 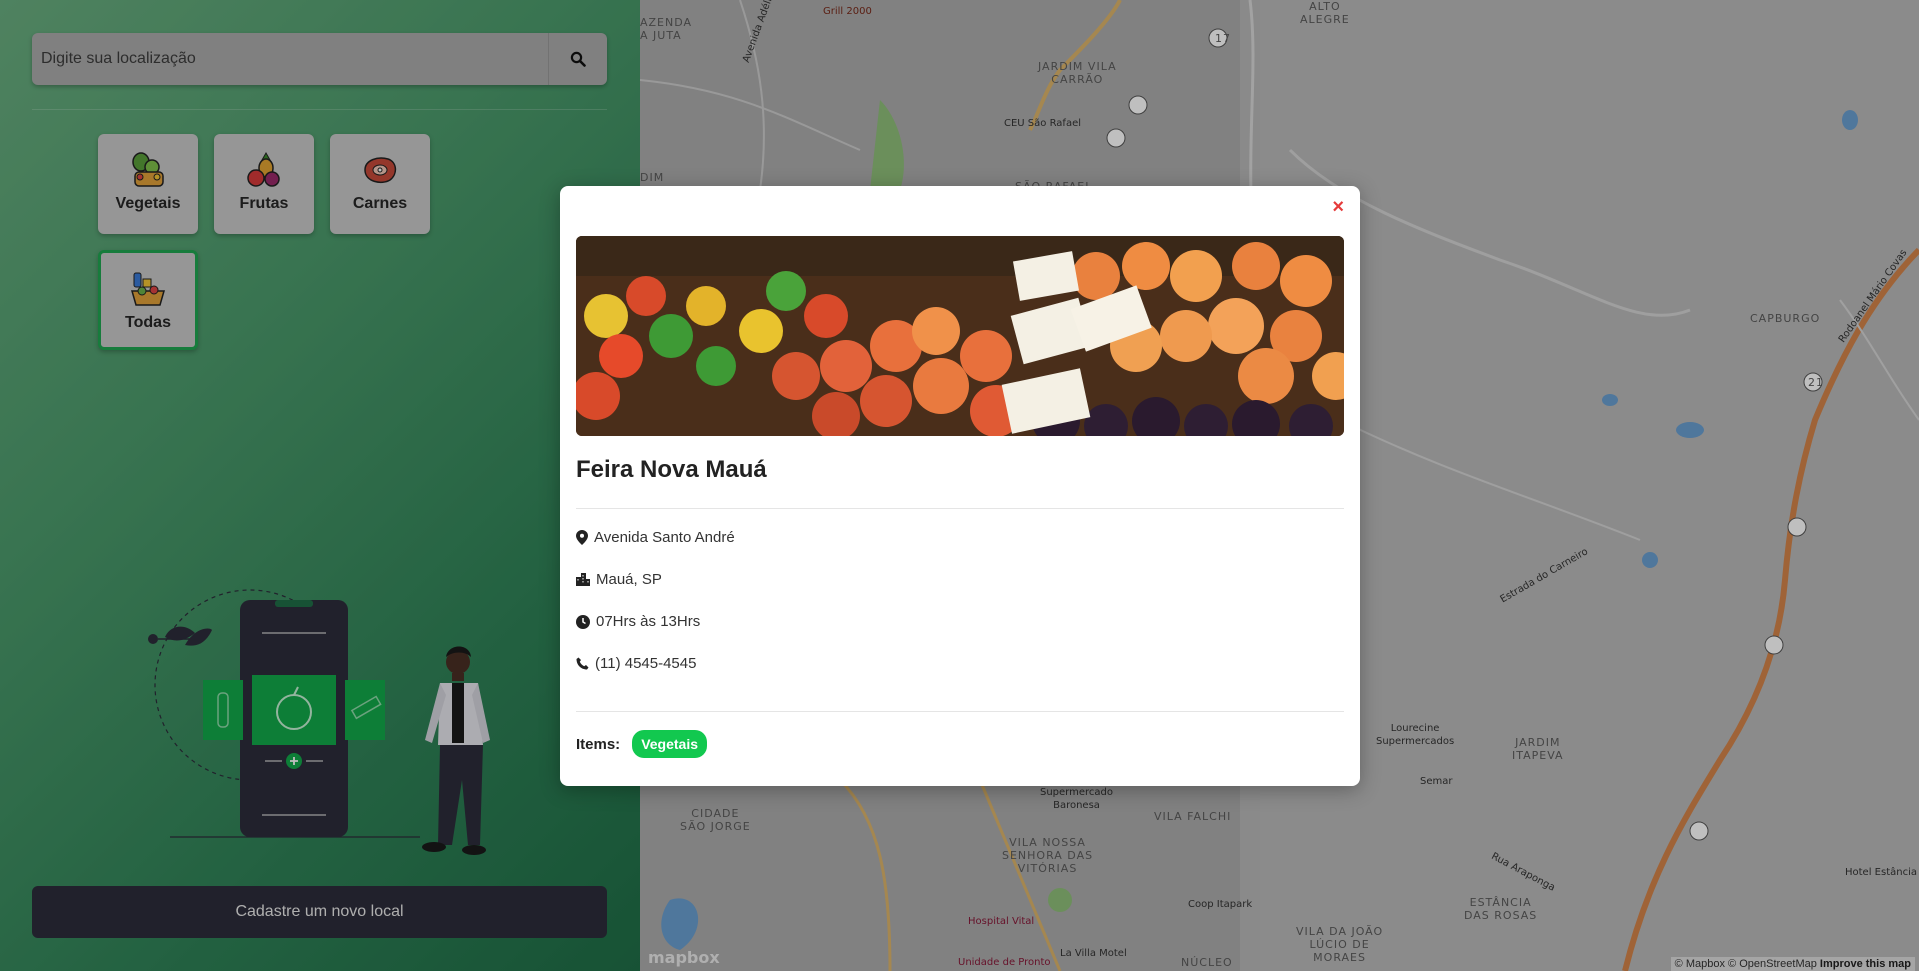 What do you see at coordinates (582, 537) in the screenshot?
I see `map-pin-icon` at bounding box center [582, 537].